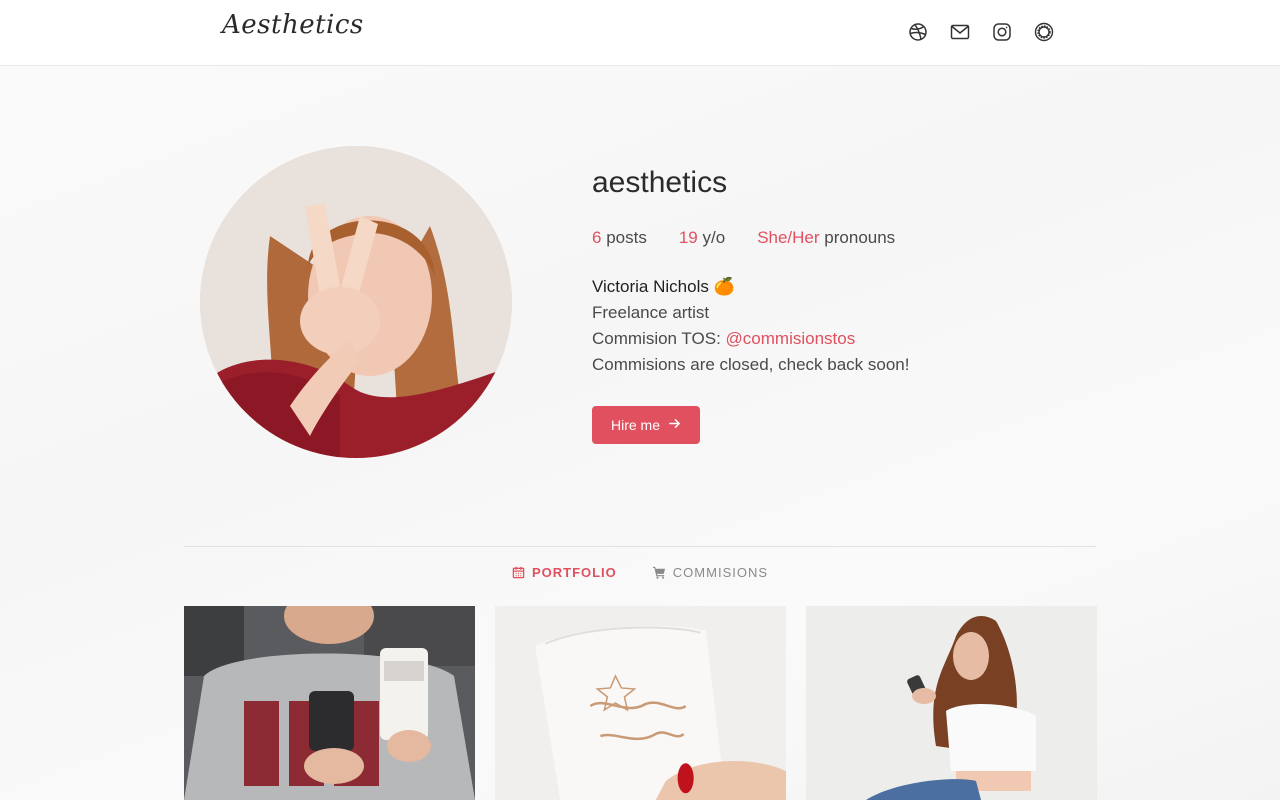 The width and height of the screenshot is (1280, 800). I want to click on bio-tos-label: Commision TOS:, so click(656, 338).